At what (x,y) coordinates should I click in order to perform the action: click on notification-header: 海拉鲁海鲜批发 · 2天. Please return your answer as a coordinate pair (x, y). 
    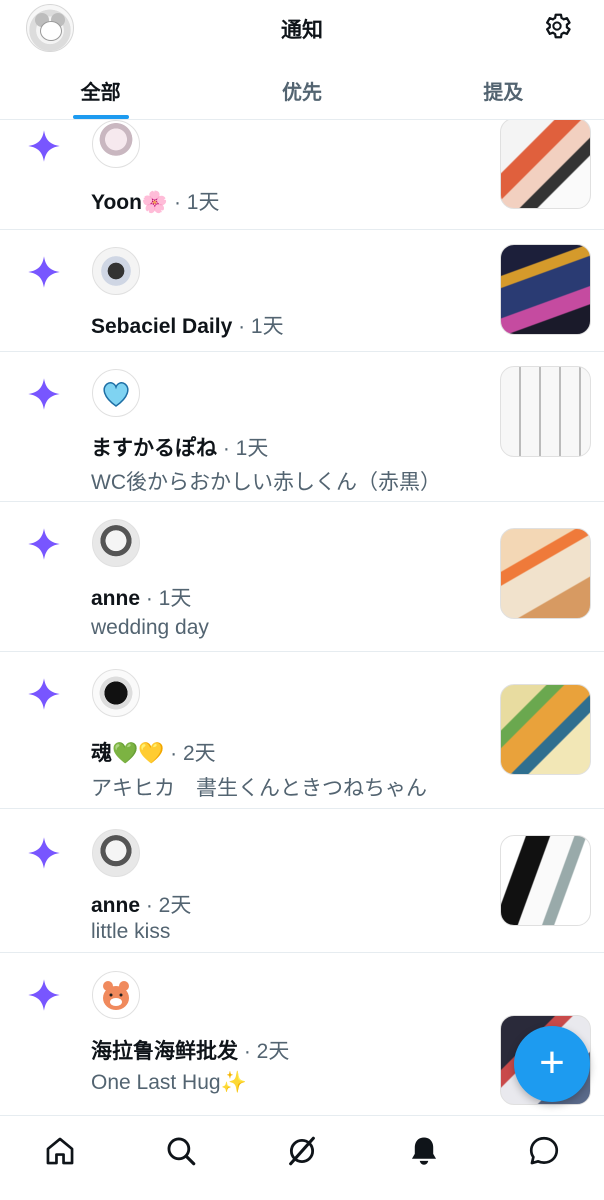
    Looking at the image, I should click on (190, 1050).